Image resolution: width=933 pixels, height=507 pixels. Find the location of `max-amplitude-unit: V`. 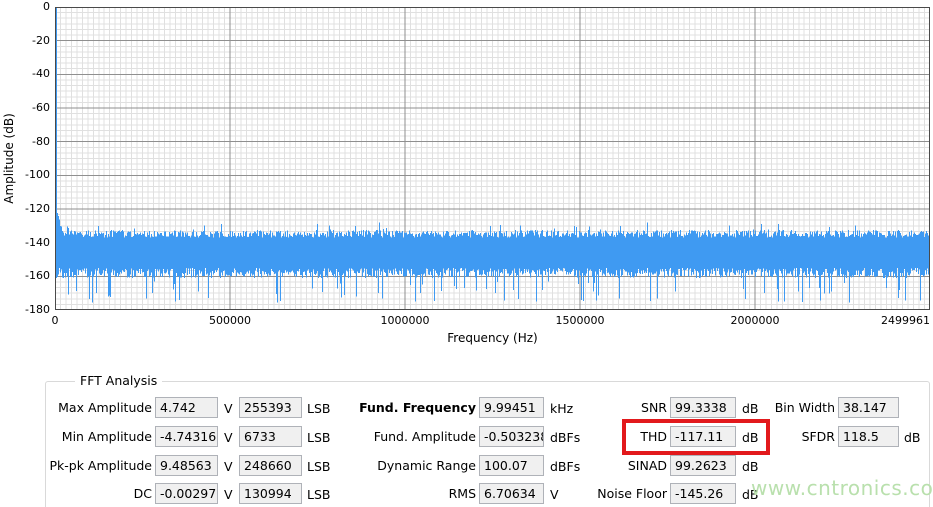

max-amplitude-unit: V is located at coordinates (228, 408).